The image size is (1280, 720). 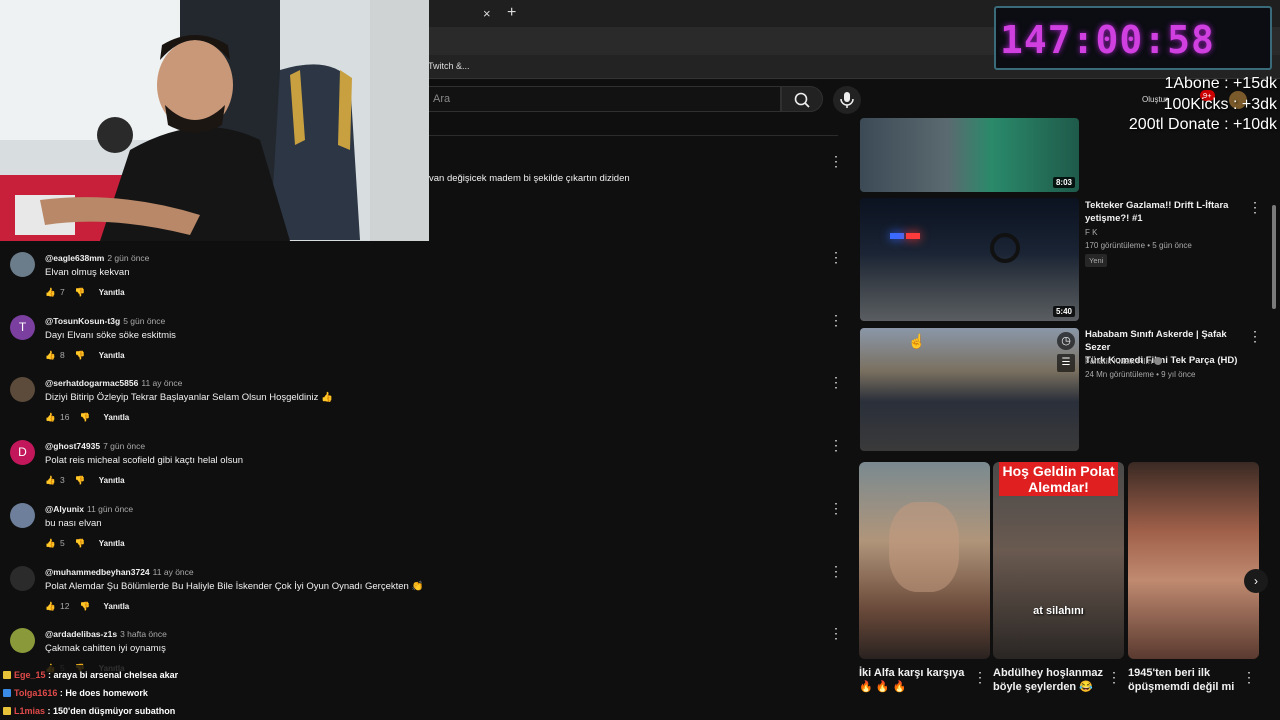 What do you see at coordinates (969, 389) in the screenshot?
I see `video-thumbnail: ◷ ☰` at bounding box center [969, 389].